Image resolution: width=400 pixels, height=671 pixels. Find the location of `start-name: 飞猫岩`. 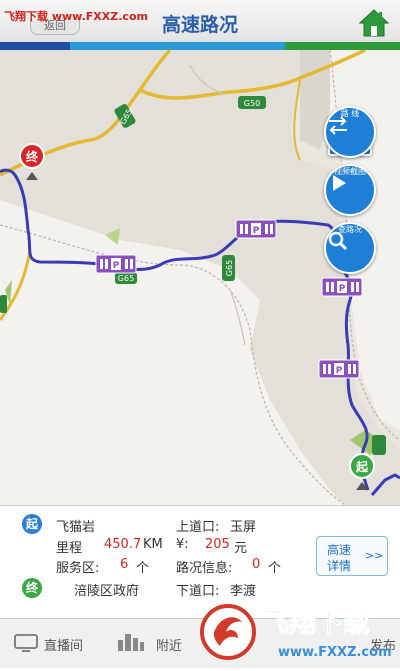

start-name: 飞猫岩 is located at coordinates (76, 527).